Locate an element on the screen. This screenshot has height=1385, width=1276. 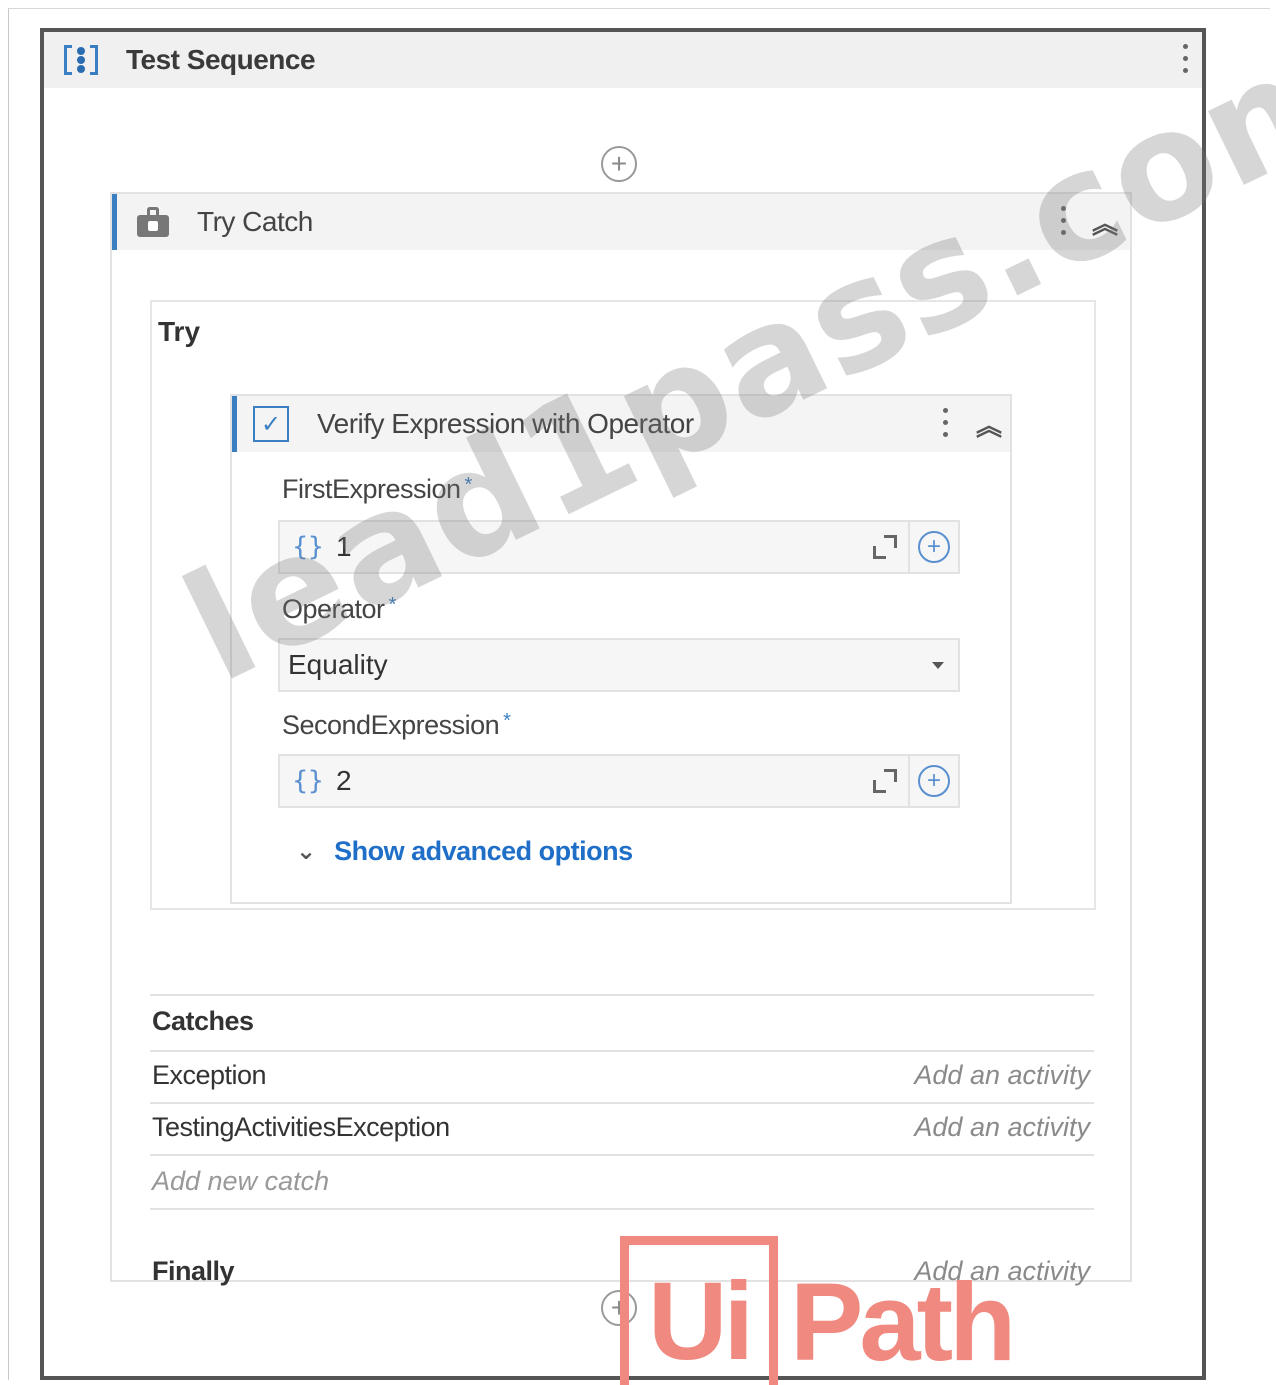
second-expression-label: SecondExpression * is located at coordinates (396, 725).